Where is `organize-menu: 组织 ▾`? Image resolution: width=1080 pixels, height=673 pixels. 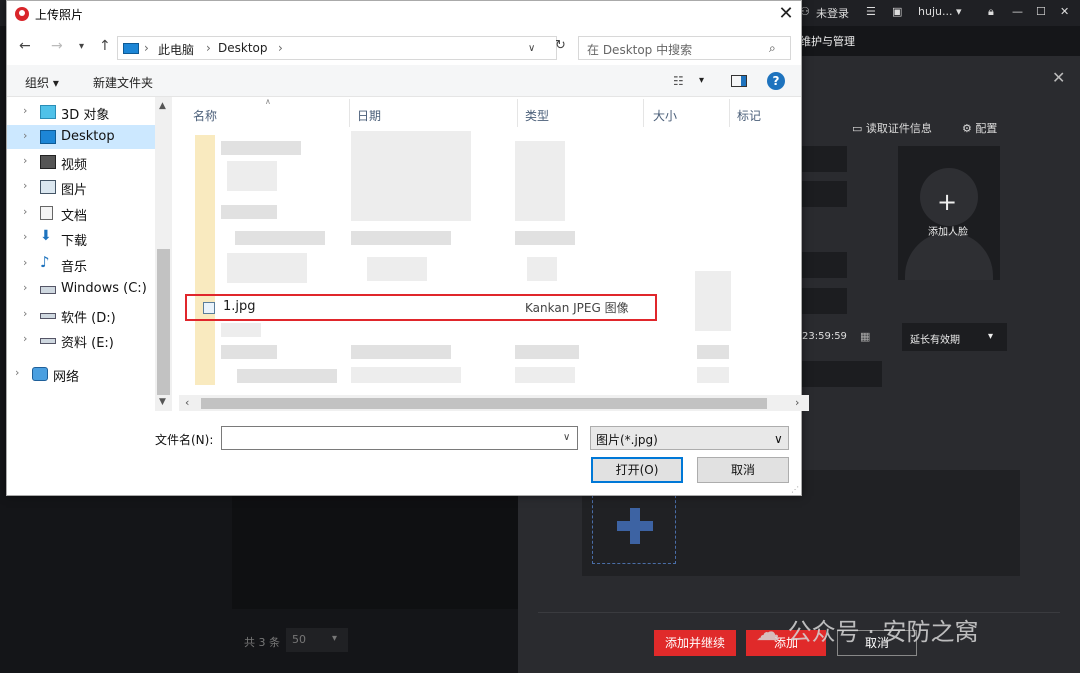 organize-menu: 组织 ▾ is located at coordinates (42, 82).